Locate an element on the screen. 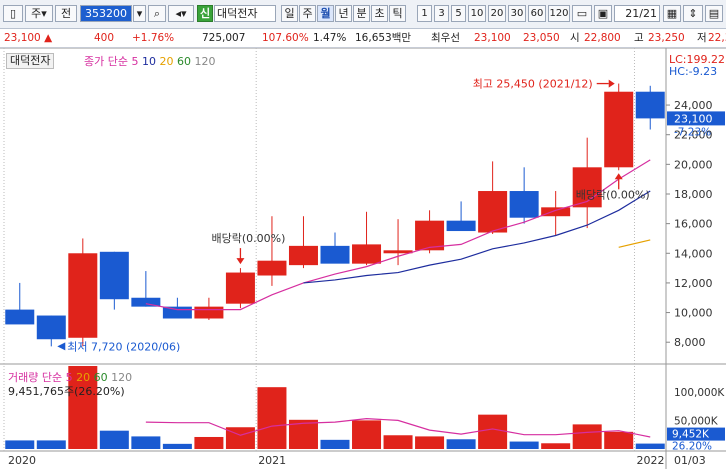  quote-low: 22,350 is located at coordinates (717, 38).